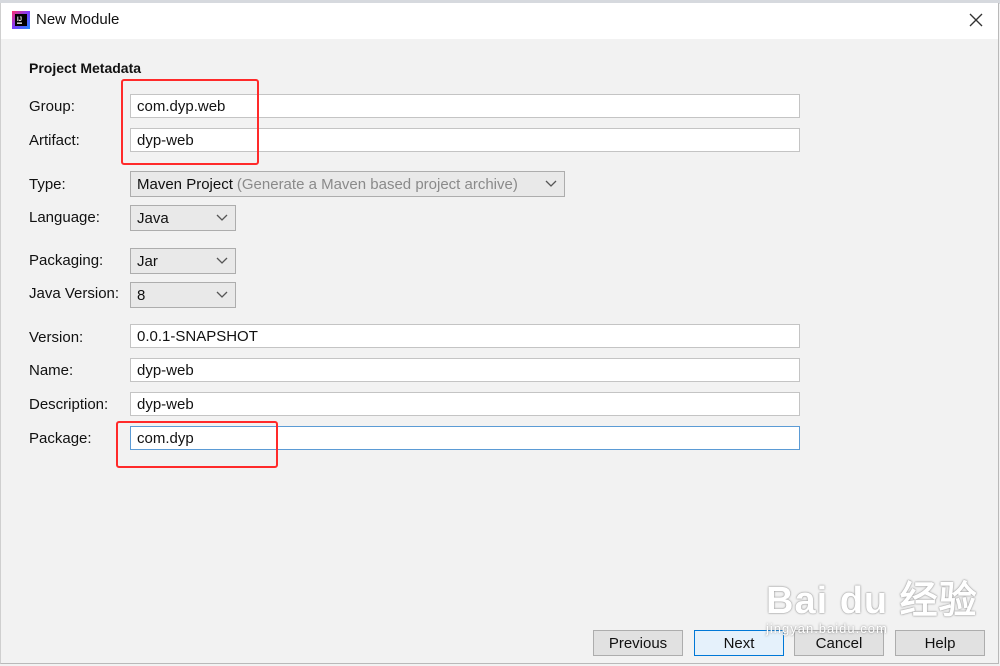 Image resolution: width=1000 pixels, height=666 pixels. I want to click on description-label: Description:, so click(69, 404).